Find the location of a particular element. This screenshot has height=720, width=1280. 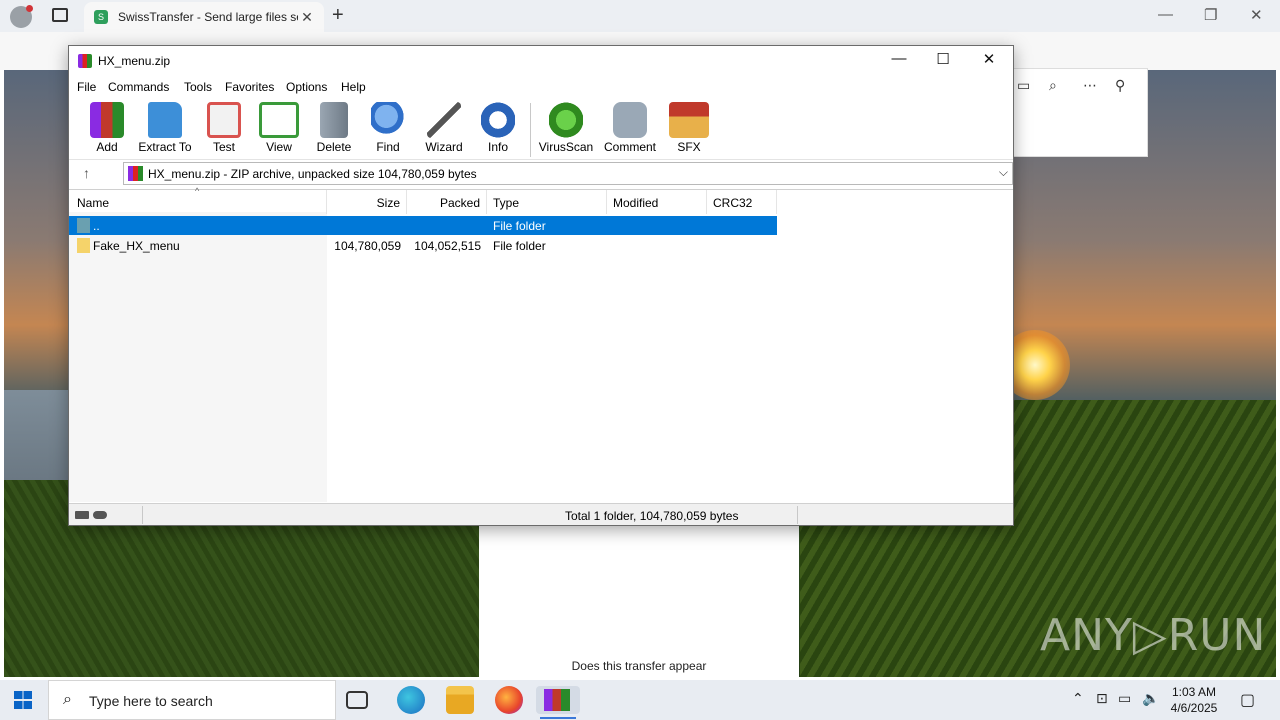

menu-favorites: Favorites is located at coordinates (249, 87).